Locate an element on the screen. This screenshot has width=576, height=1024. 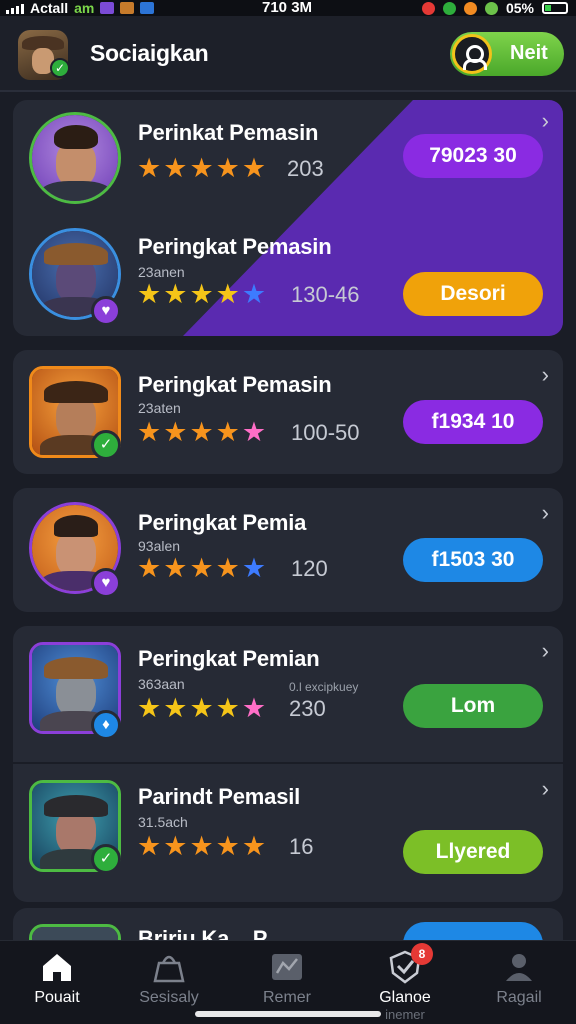
battery-percent: 05% is located at coordinates (519, 8).